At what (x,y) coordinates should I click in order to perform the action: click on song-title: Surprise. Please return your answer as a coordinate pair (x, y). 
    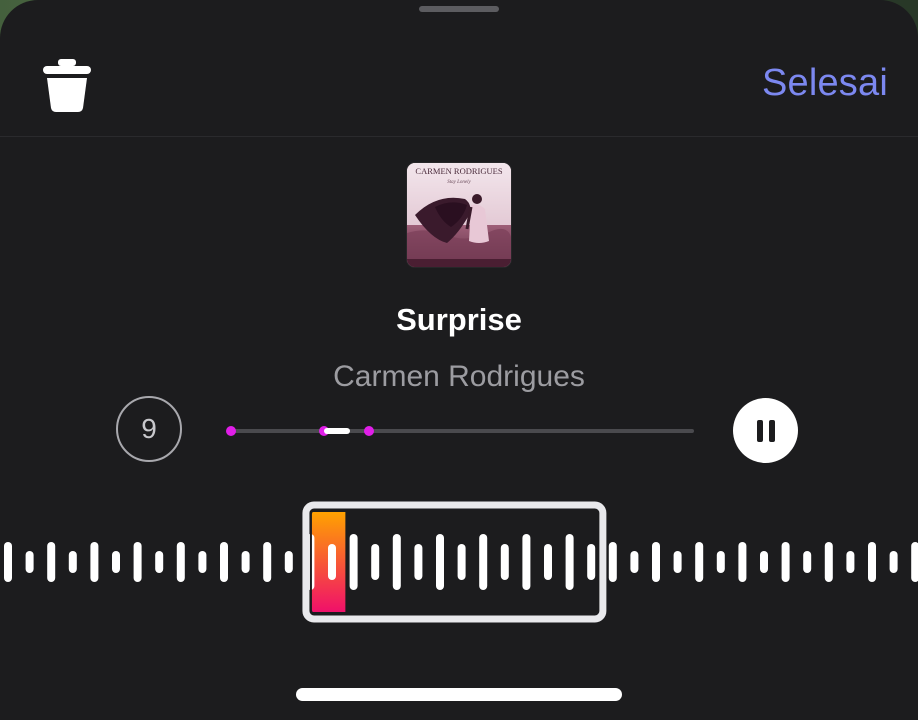
    Looking at the image, I should click on (459, 319).